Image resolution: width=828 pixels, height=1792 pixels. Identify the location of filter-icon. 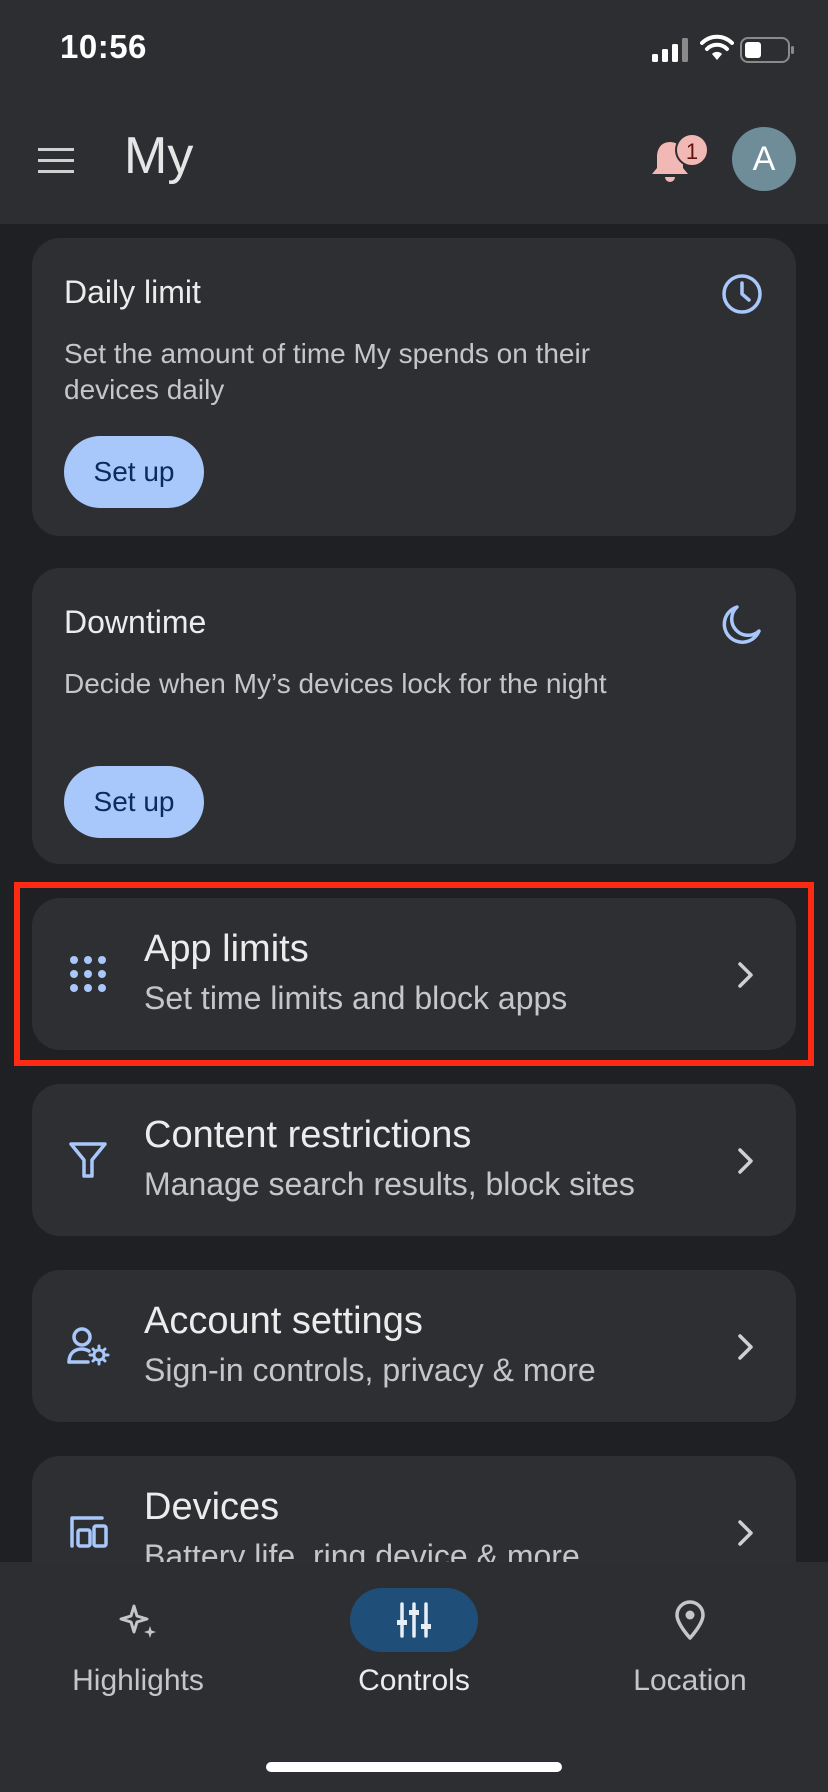
(88, 1160).